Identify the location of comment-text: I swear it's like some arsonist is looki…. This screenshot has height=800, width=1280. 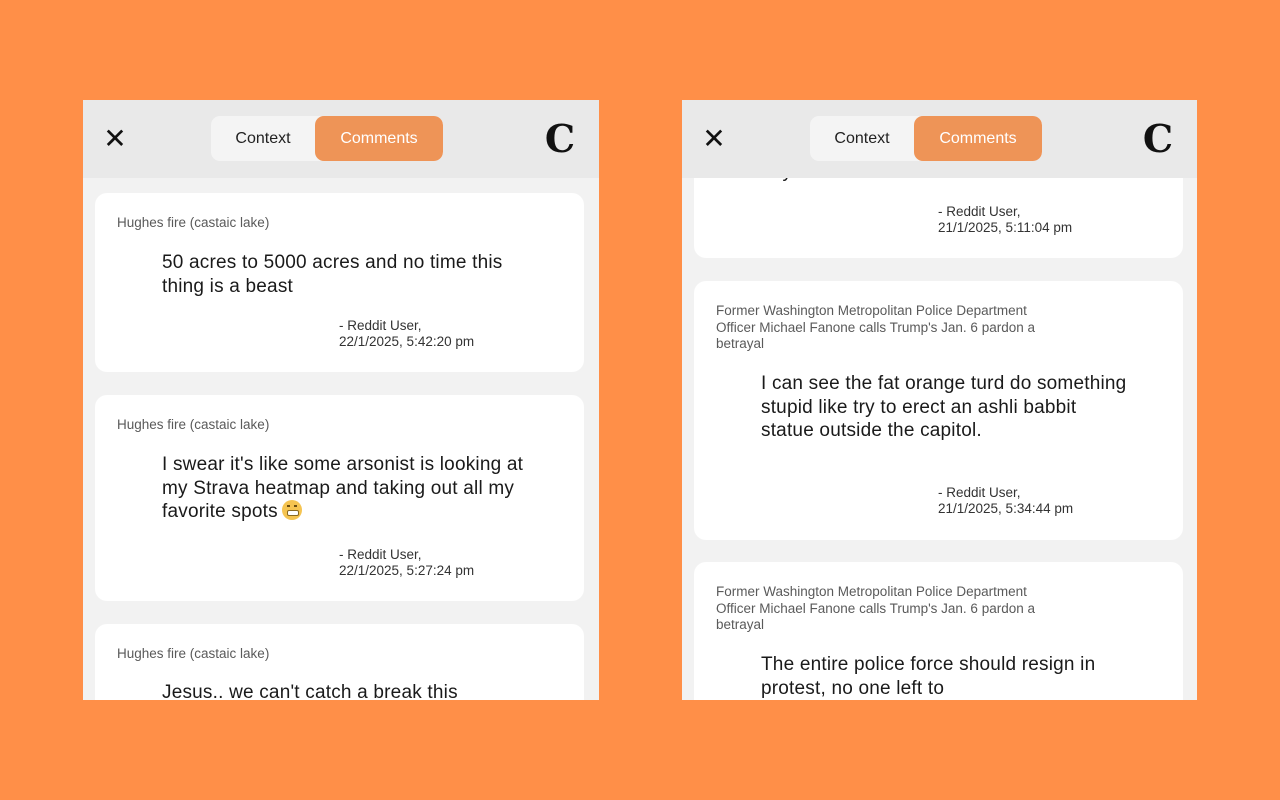
(347, 488).